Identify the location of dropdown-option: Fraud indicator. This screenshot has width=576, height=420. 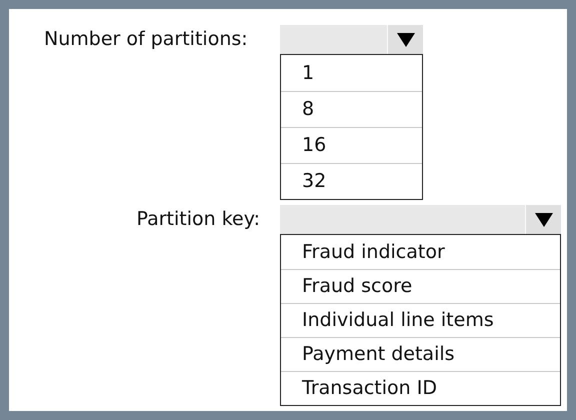
(420, 252).